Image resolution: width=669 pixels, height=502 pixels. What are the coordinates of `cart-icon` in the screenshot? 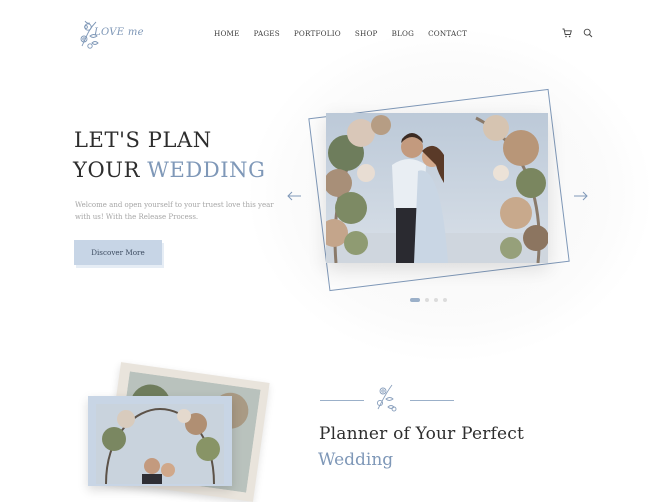 It's located at (567, 33).